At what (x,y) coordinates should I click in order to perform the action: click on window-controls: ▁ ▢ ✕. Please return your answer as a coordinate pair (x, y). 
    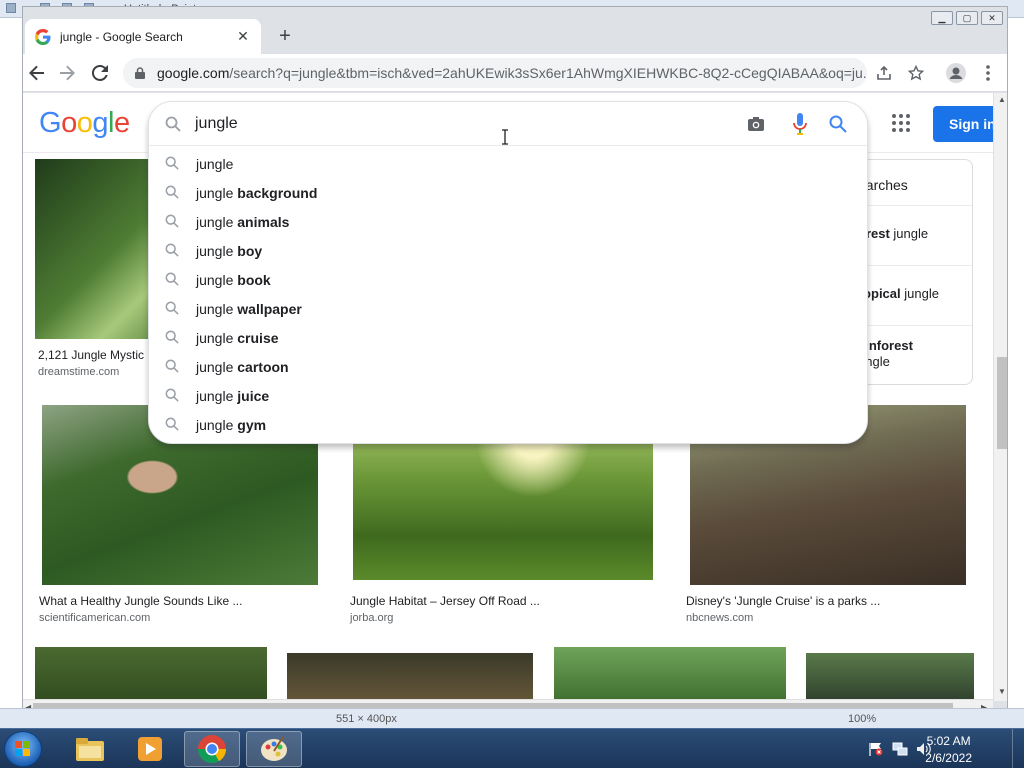
    Looking at the image, I should click on (967, 18).